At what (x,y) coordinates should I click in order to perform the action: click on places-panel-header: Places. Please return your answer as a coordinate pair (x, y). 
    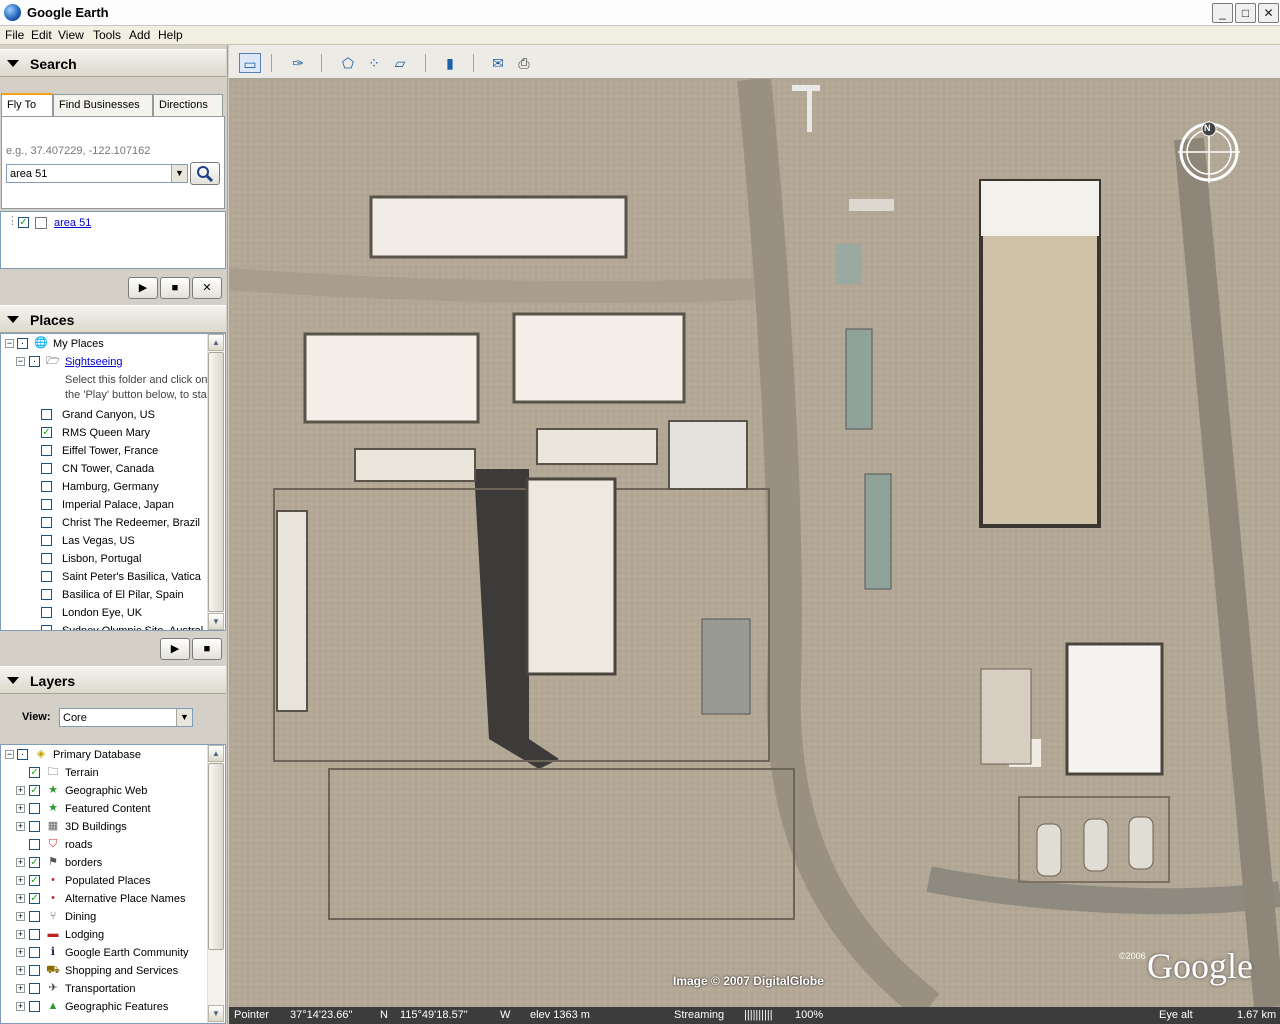
    Looking at the image, I should click on (113, 319).